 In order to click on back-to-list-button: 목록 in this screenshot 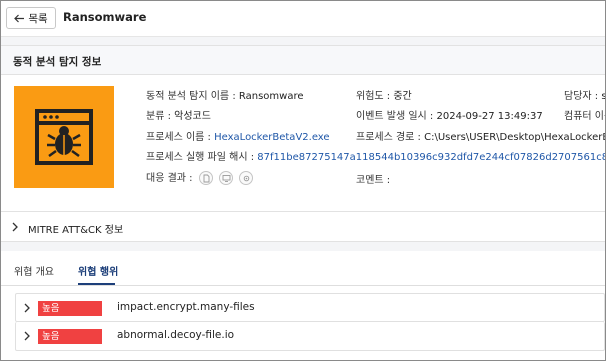, I will do `click(31, 18)`.